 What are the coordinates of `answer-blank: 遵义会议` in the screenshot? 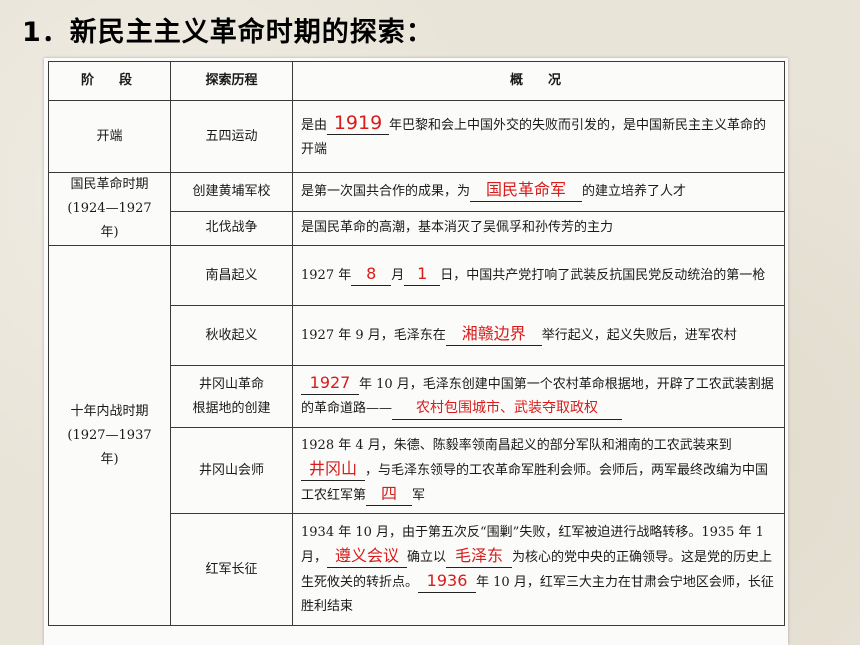 It's located at (367, 556).